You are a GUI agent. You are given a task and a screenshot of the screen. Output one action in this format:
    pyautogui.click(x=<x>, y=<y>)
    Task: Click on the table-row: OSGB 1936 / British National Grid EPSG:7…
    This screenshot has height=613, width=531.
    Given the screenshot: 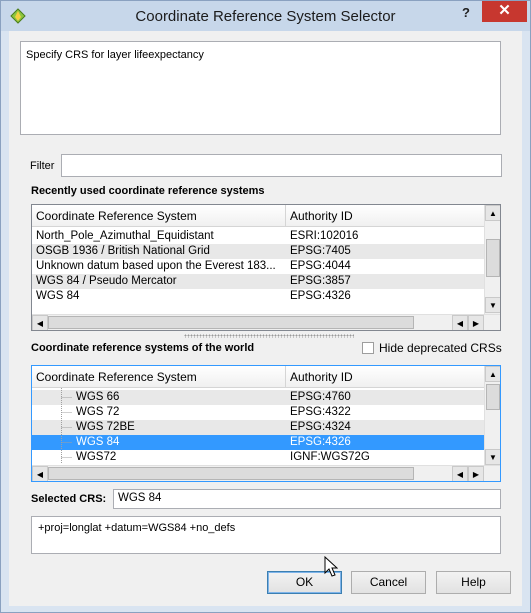 What is the action you would take?
    pyautogui.click(x=258, y=251)
    